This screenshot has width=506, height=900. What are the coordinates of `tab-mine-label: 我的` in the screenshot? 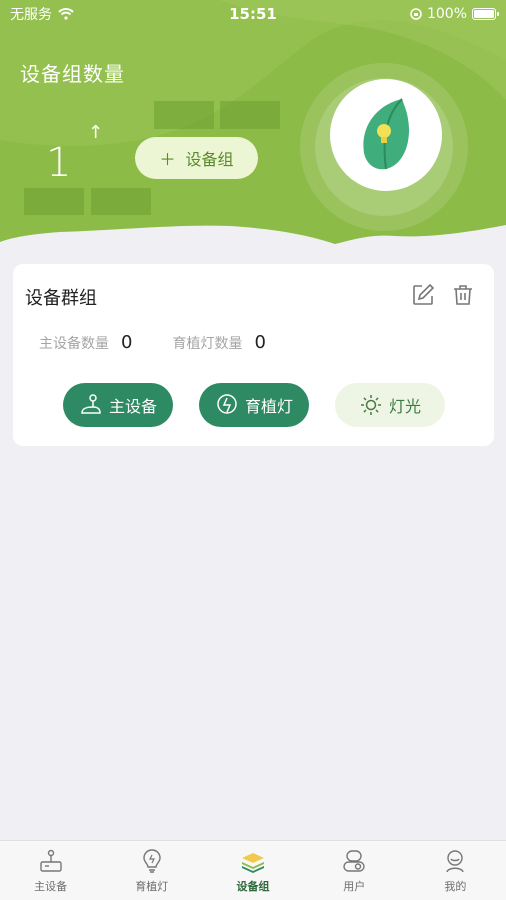 It's located at (455, 886).